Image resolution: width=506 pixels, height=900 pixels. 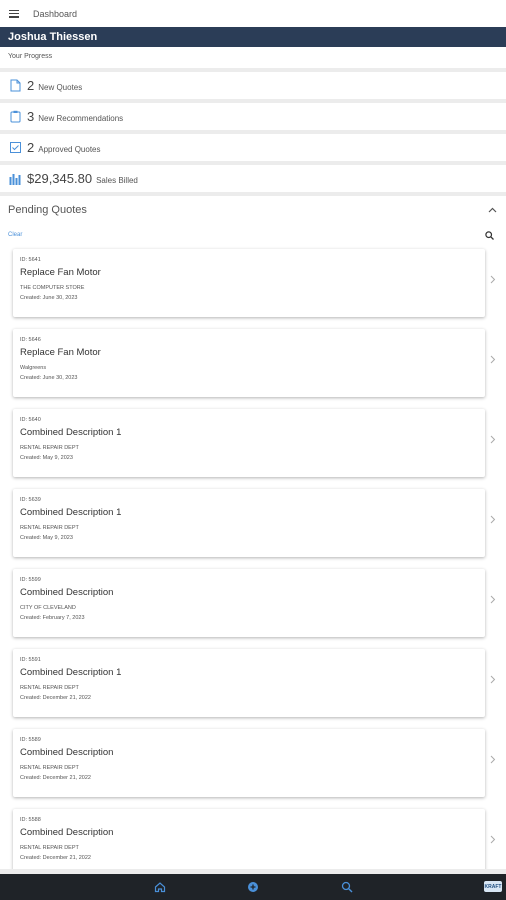 I want to click on add-circle-icon, so click(x=253, y=887).